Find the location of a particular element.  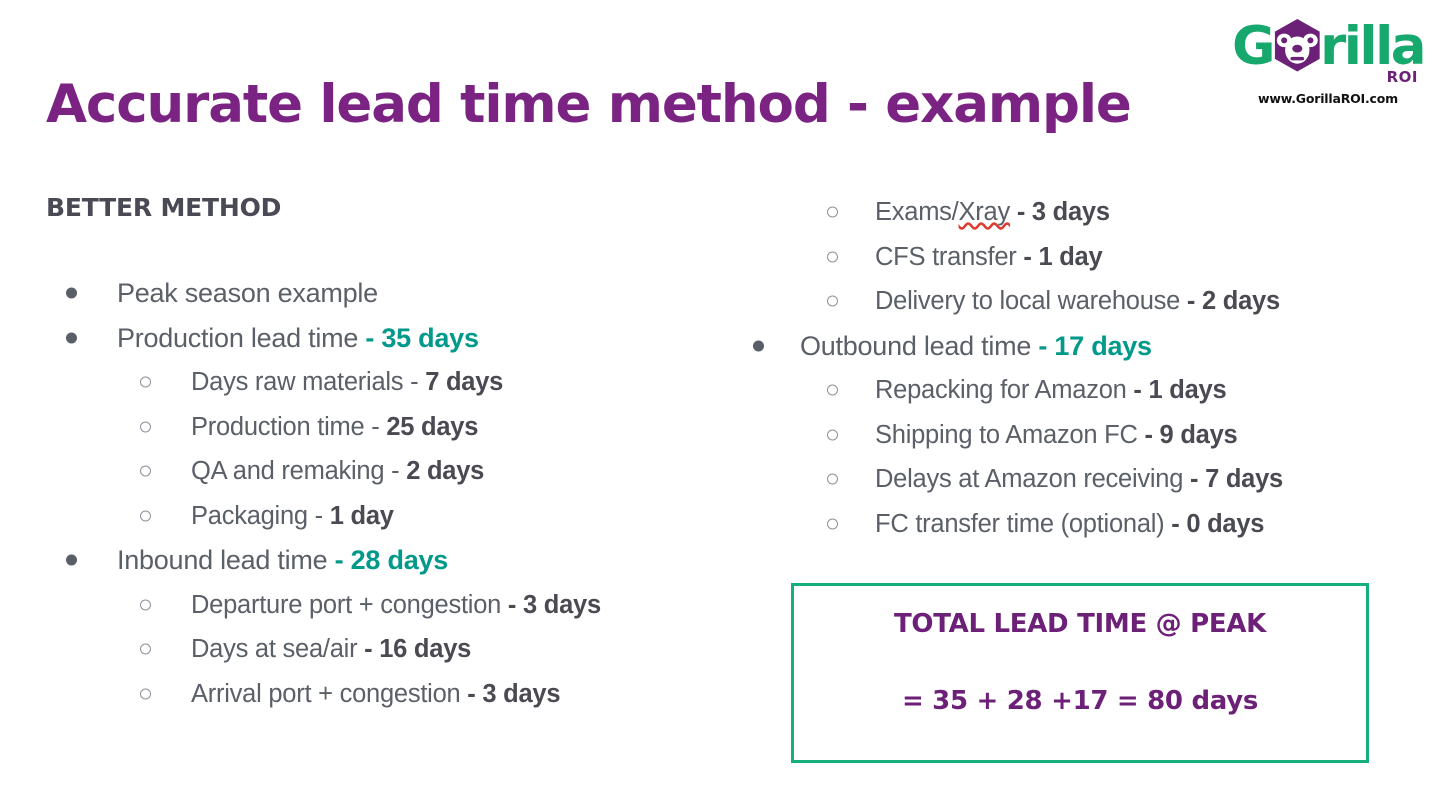

list-item-text: Exams/Xray - 3 days is located at coordinates (992, 212).